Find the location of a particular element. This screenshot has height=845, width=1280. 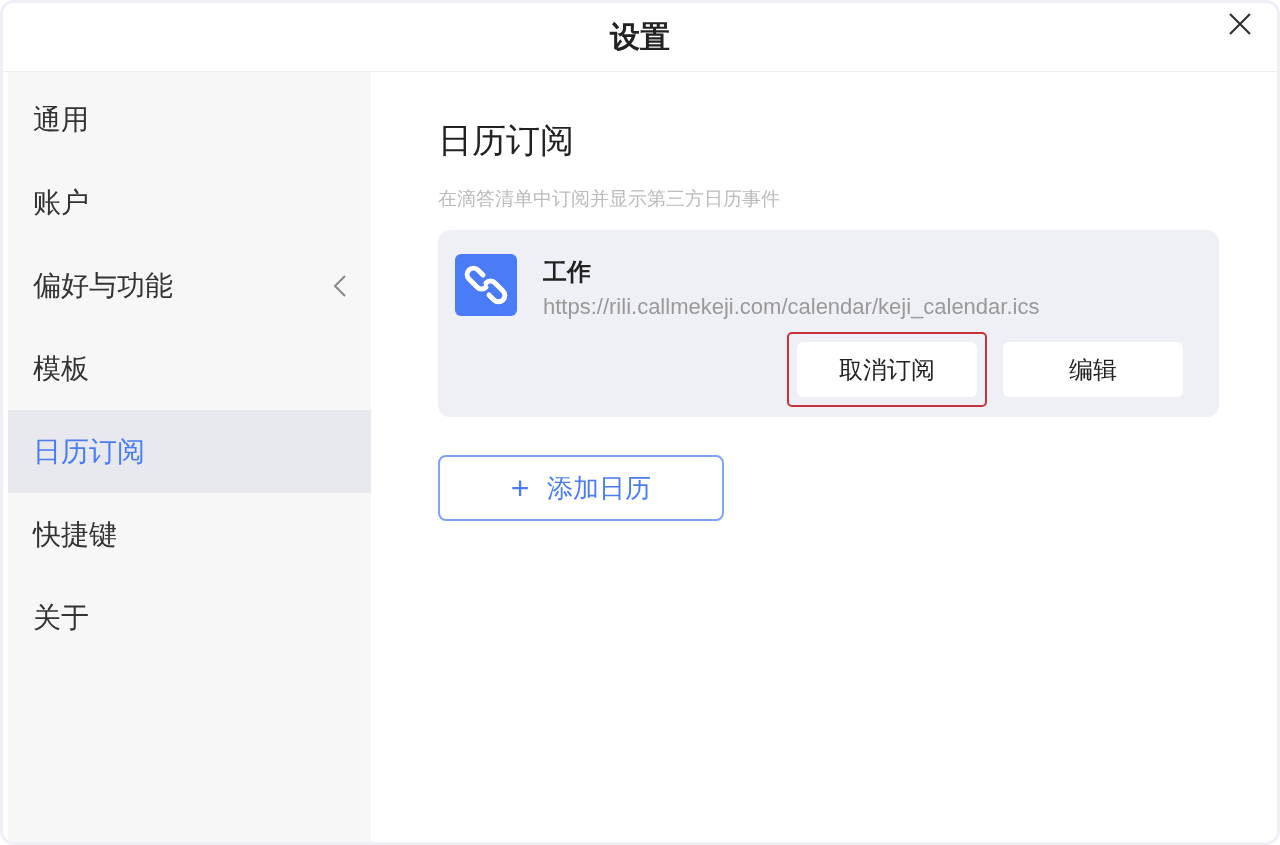

sidebar-item: 关于 is located at coordinates (189, 617).